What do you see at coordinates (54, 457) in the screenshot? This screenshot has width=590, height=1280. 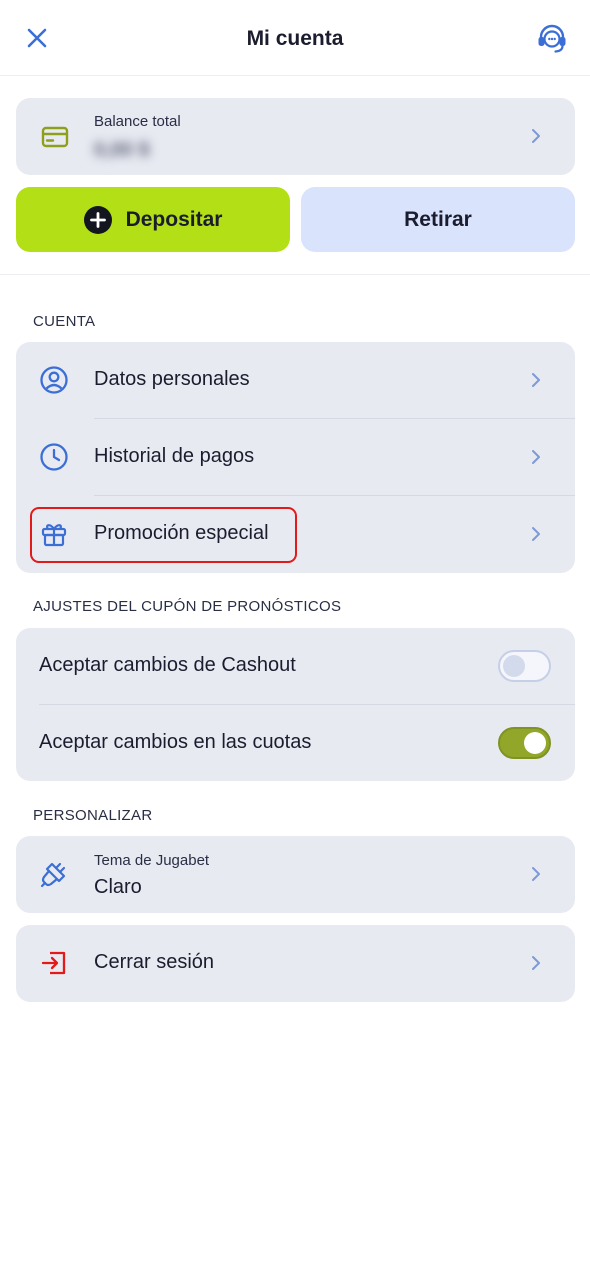 I see `clock-icon` at bounding box center [54, 457].